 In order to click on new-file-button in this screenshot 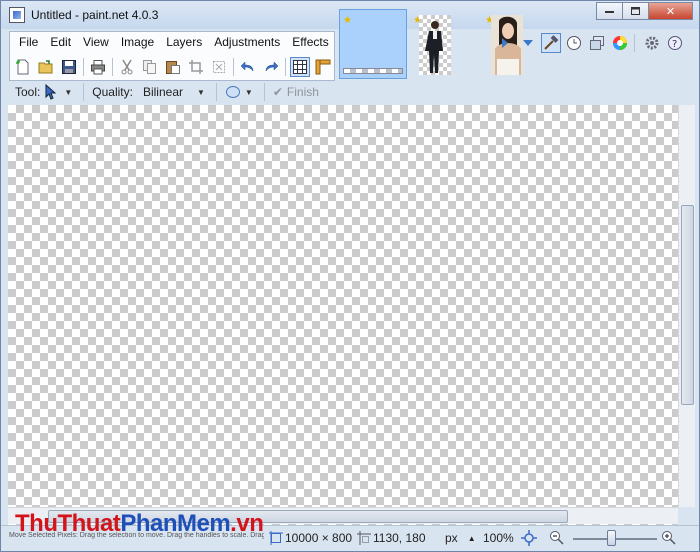, I will do `click(23, 67)`.